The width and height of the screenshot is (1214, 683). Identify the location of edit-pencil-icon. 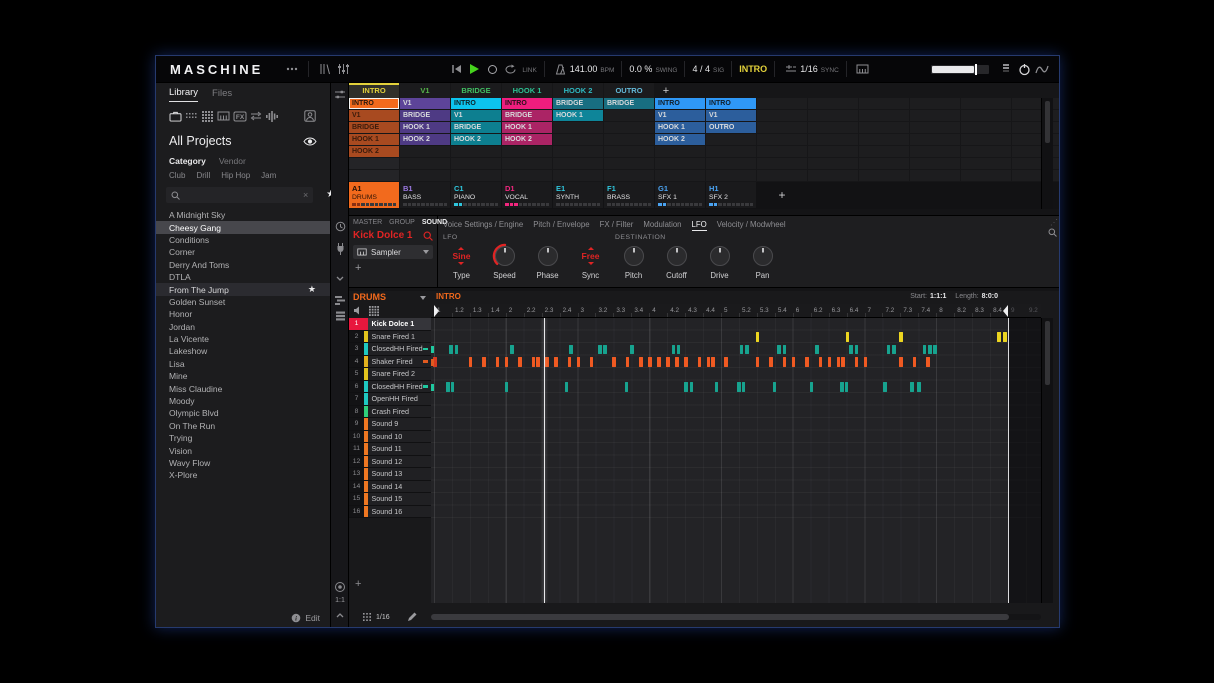
(412, 617).